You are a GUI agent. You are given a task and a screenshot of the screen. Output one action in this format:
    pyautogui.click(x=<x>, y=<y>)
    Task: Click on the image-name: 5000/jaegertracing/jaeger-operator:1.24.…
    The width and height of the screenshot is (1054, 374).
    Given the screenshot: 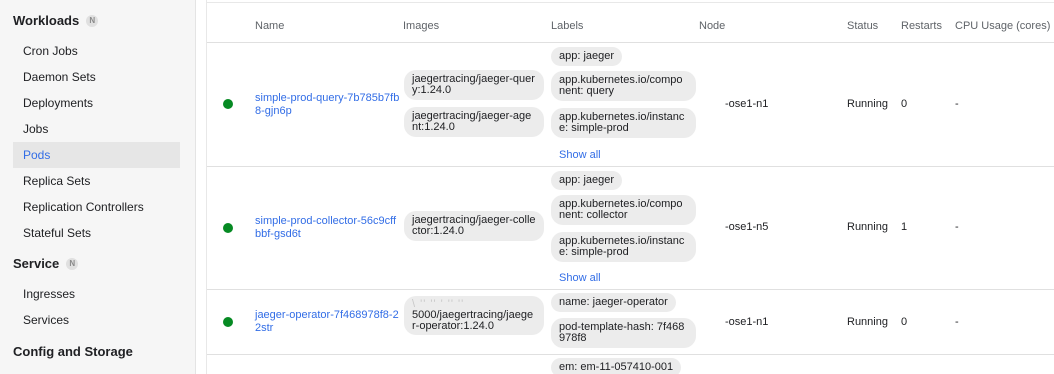 What is the action you would take?
    pyautogui.click(x=473, y=320)
    